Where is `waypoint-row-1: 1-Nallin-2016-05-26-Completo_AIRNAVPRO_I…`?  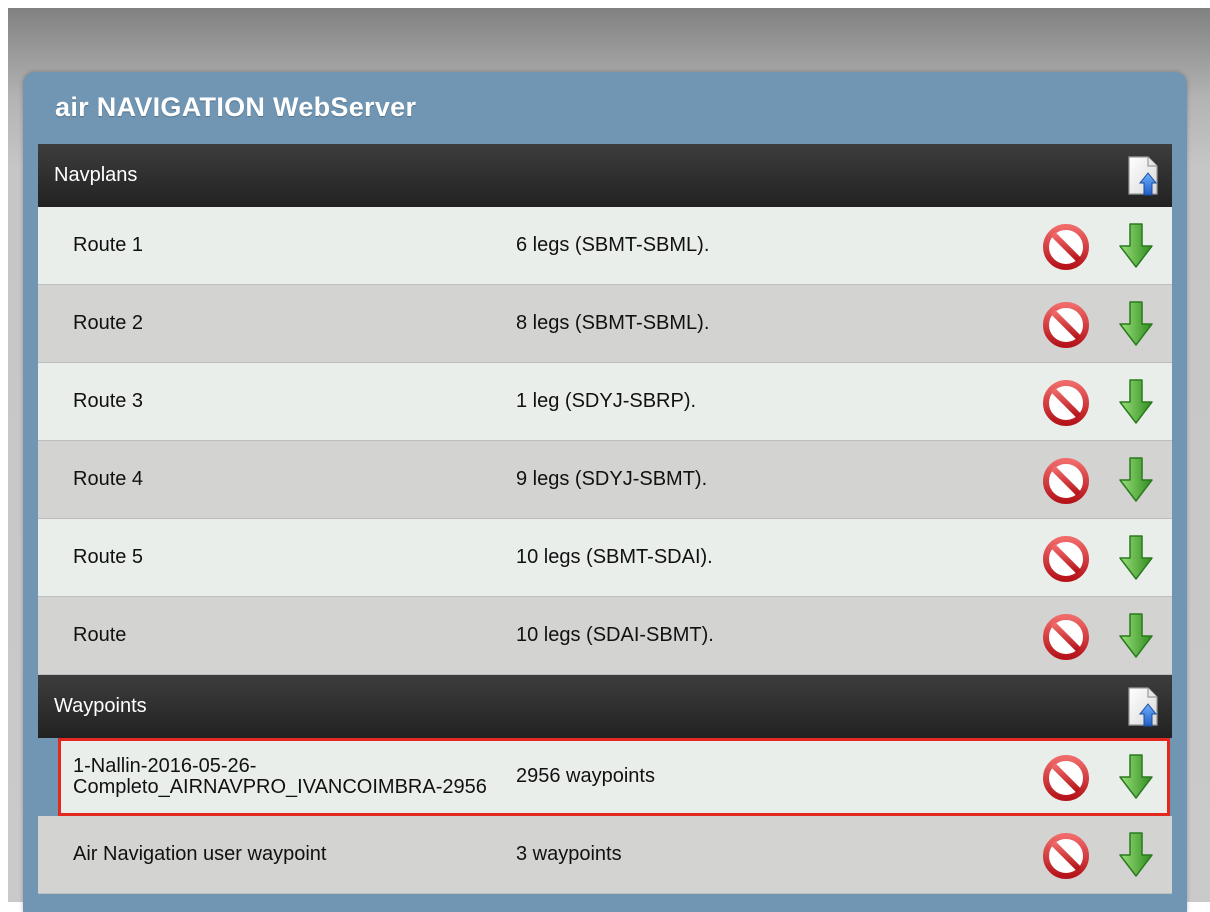
waypoint-row-1: 1-Nallin-2016-05-26-Completo_AIRNAVPRO_I… is located at coordinates (614, 777).